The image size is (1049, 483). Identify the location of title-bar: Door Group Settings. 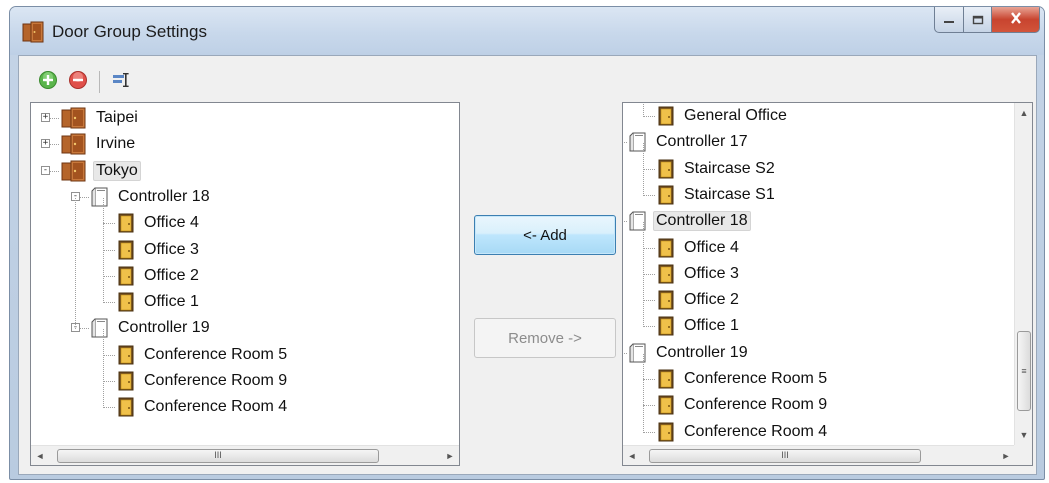
(527, 31).